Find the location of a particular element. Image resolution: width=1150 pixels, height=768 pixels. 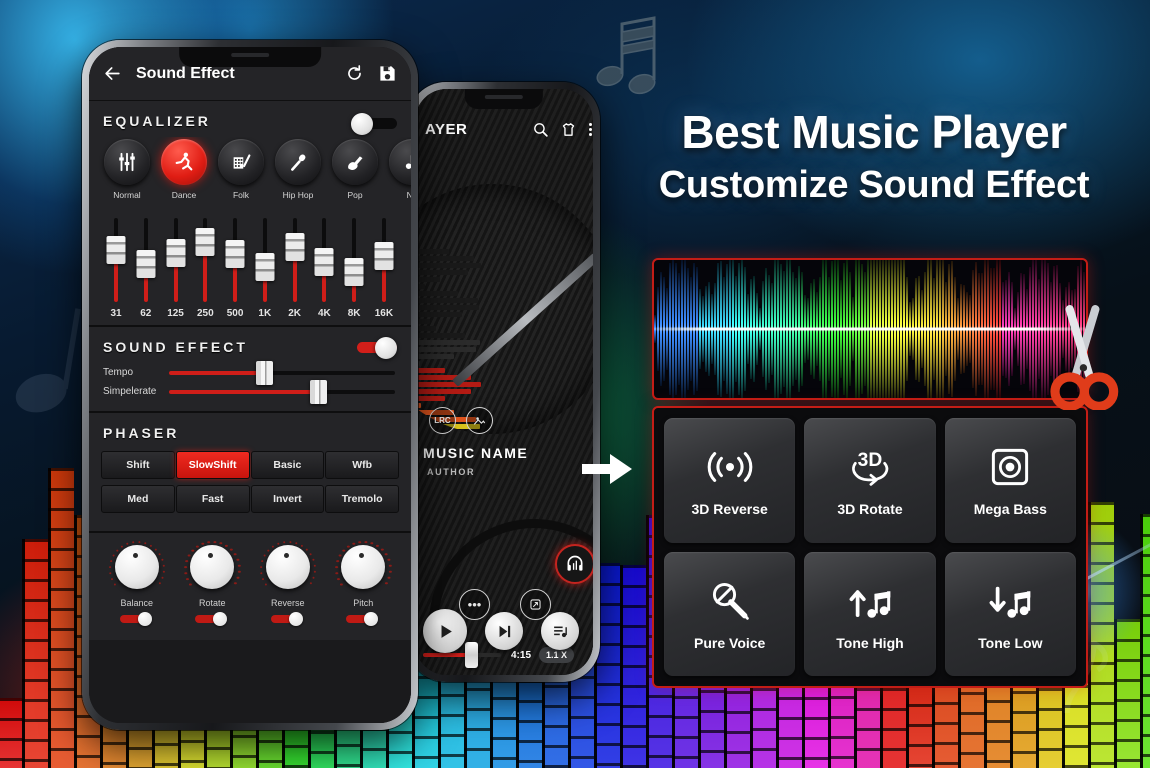

play-icon is located at coordinates (445, 631).